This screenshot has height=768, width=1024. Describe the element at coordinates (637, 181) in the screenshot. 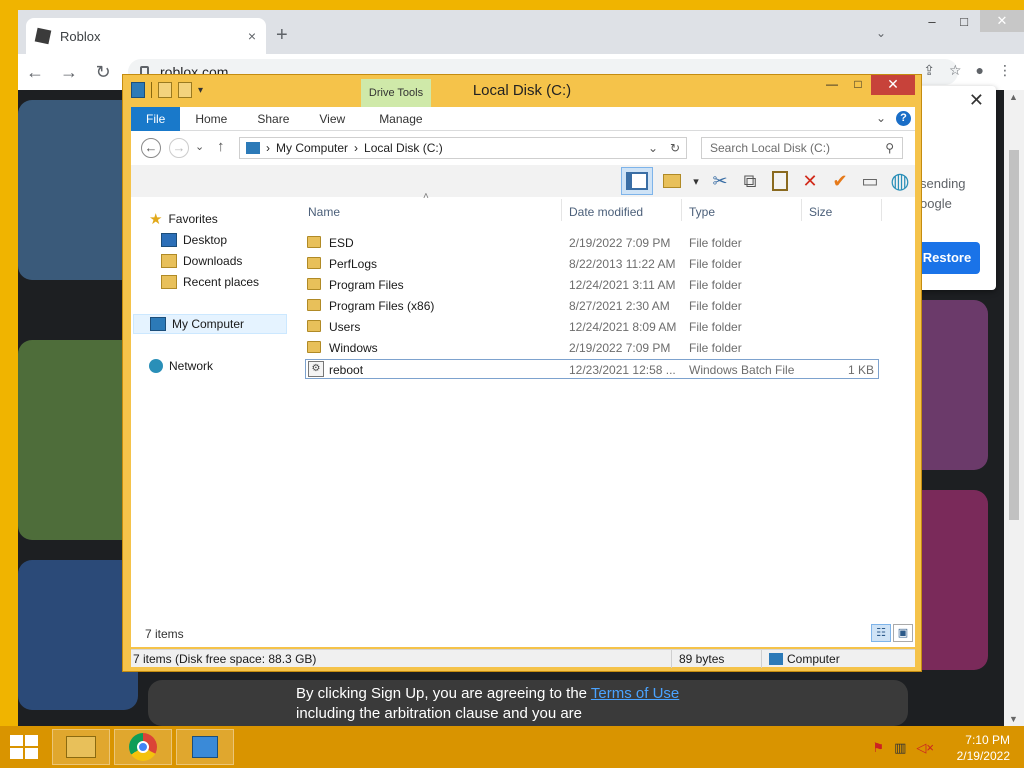

I see `preview-pane-icon` at that location.